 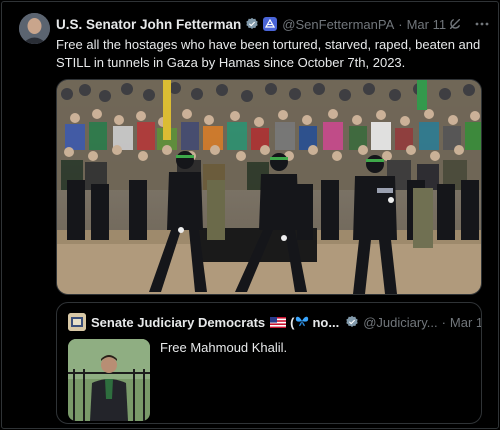 What do you see at coordinates (465, 322) in the screenshot?
I see `quoted-timestamp: Mar 10` at bounding box center [465, 322].